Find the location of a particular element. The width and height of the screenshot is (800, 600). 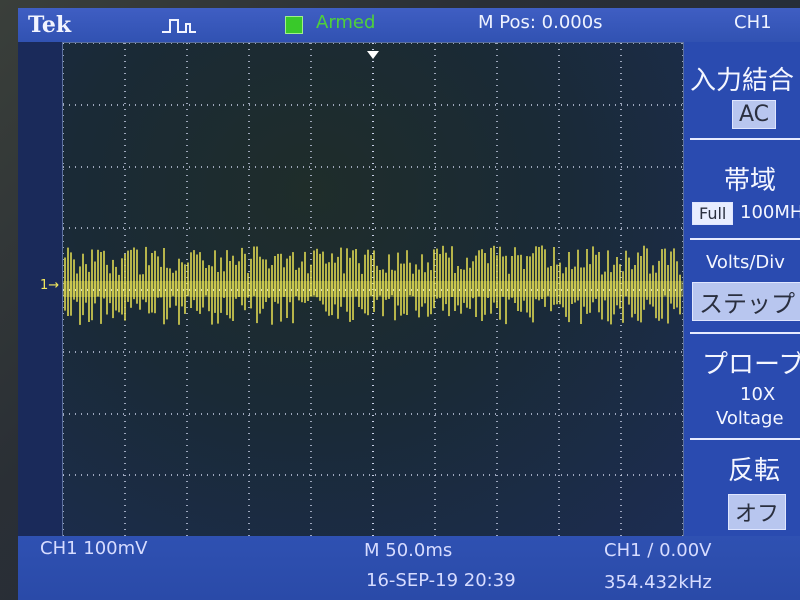

trigger-status: Armed is located at coordinates (346, 22).